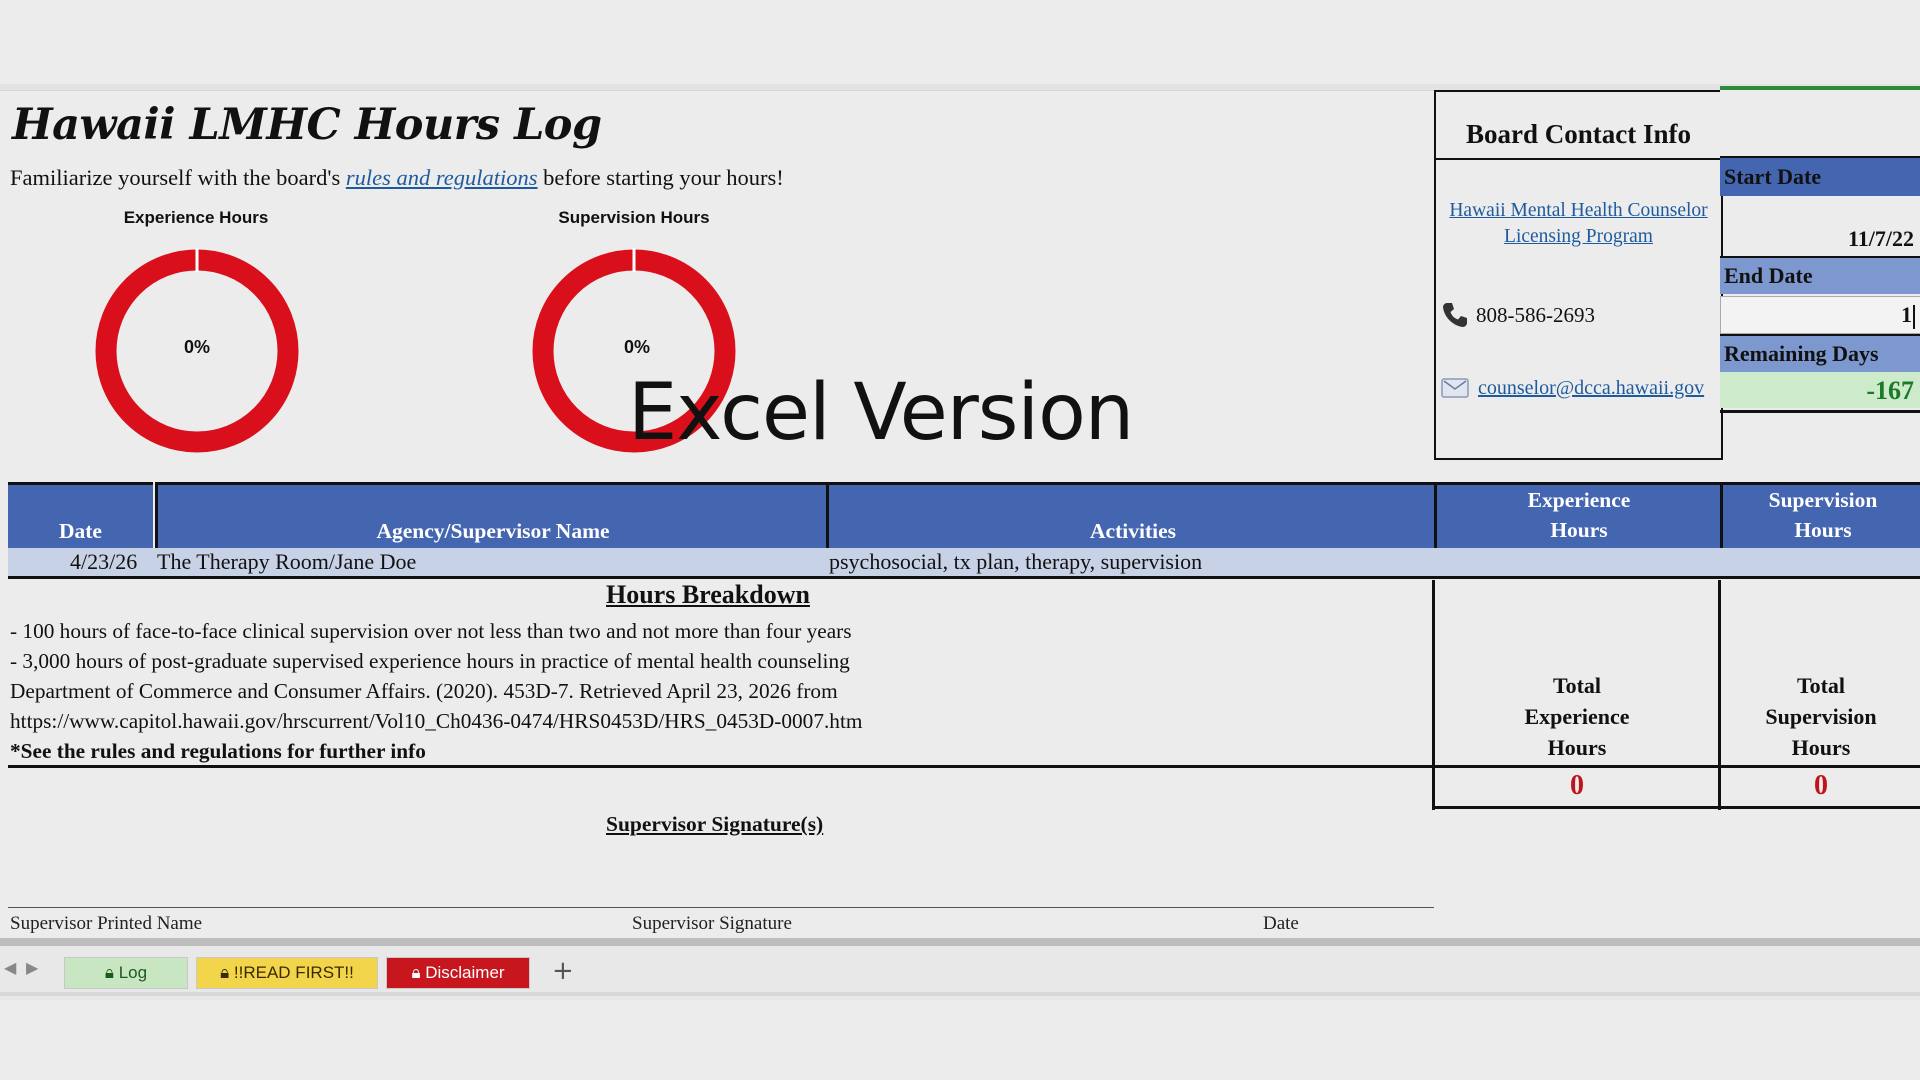 The image size is (1920, 1080). Describe the element at coordinates (960, 994) in the screenshot. I see `status-bar` at that location.